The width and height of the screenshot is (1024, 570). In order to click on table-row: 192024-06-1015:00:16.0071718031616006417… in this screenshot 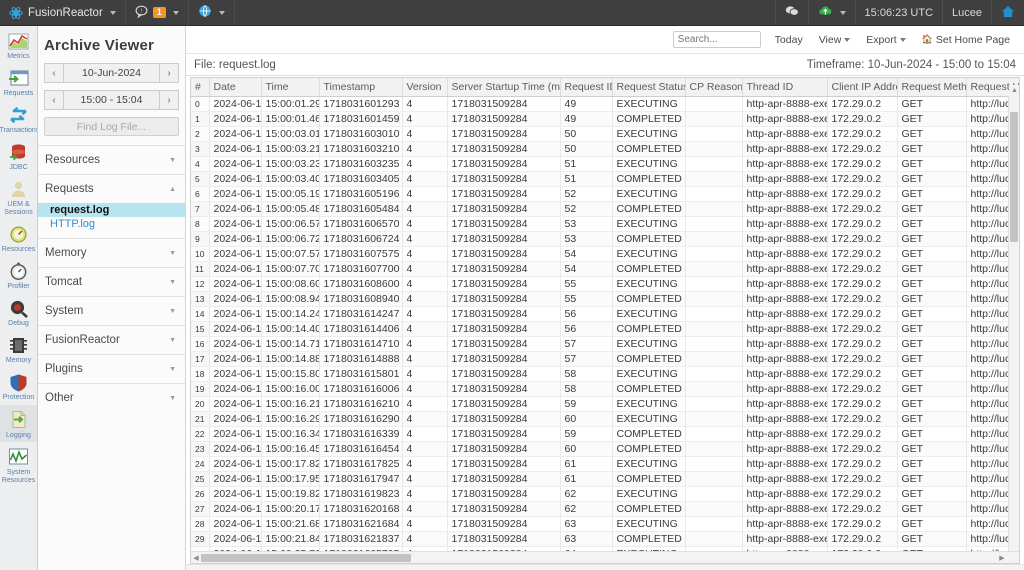, I will do `click(605, 389)`.